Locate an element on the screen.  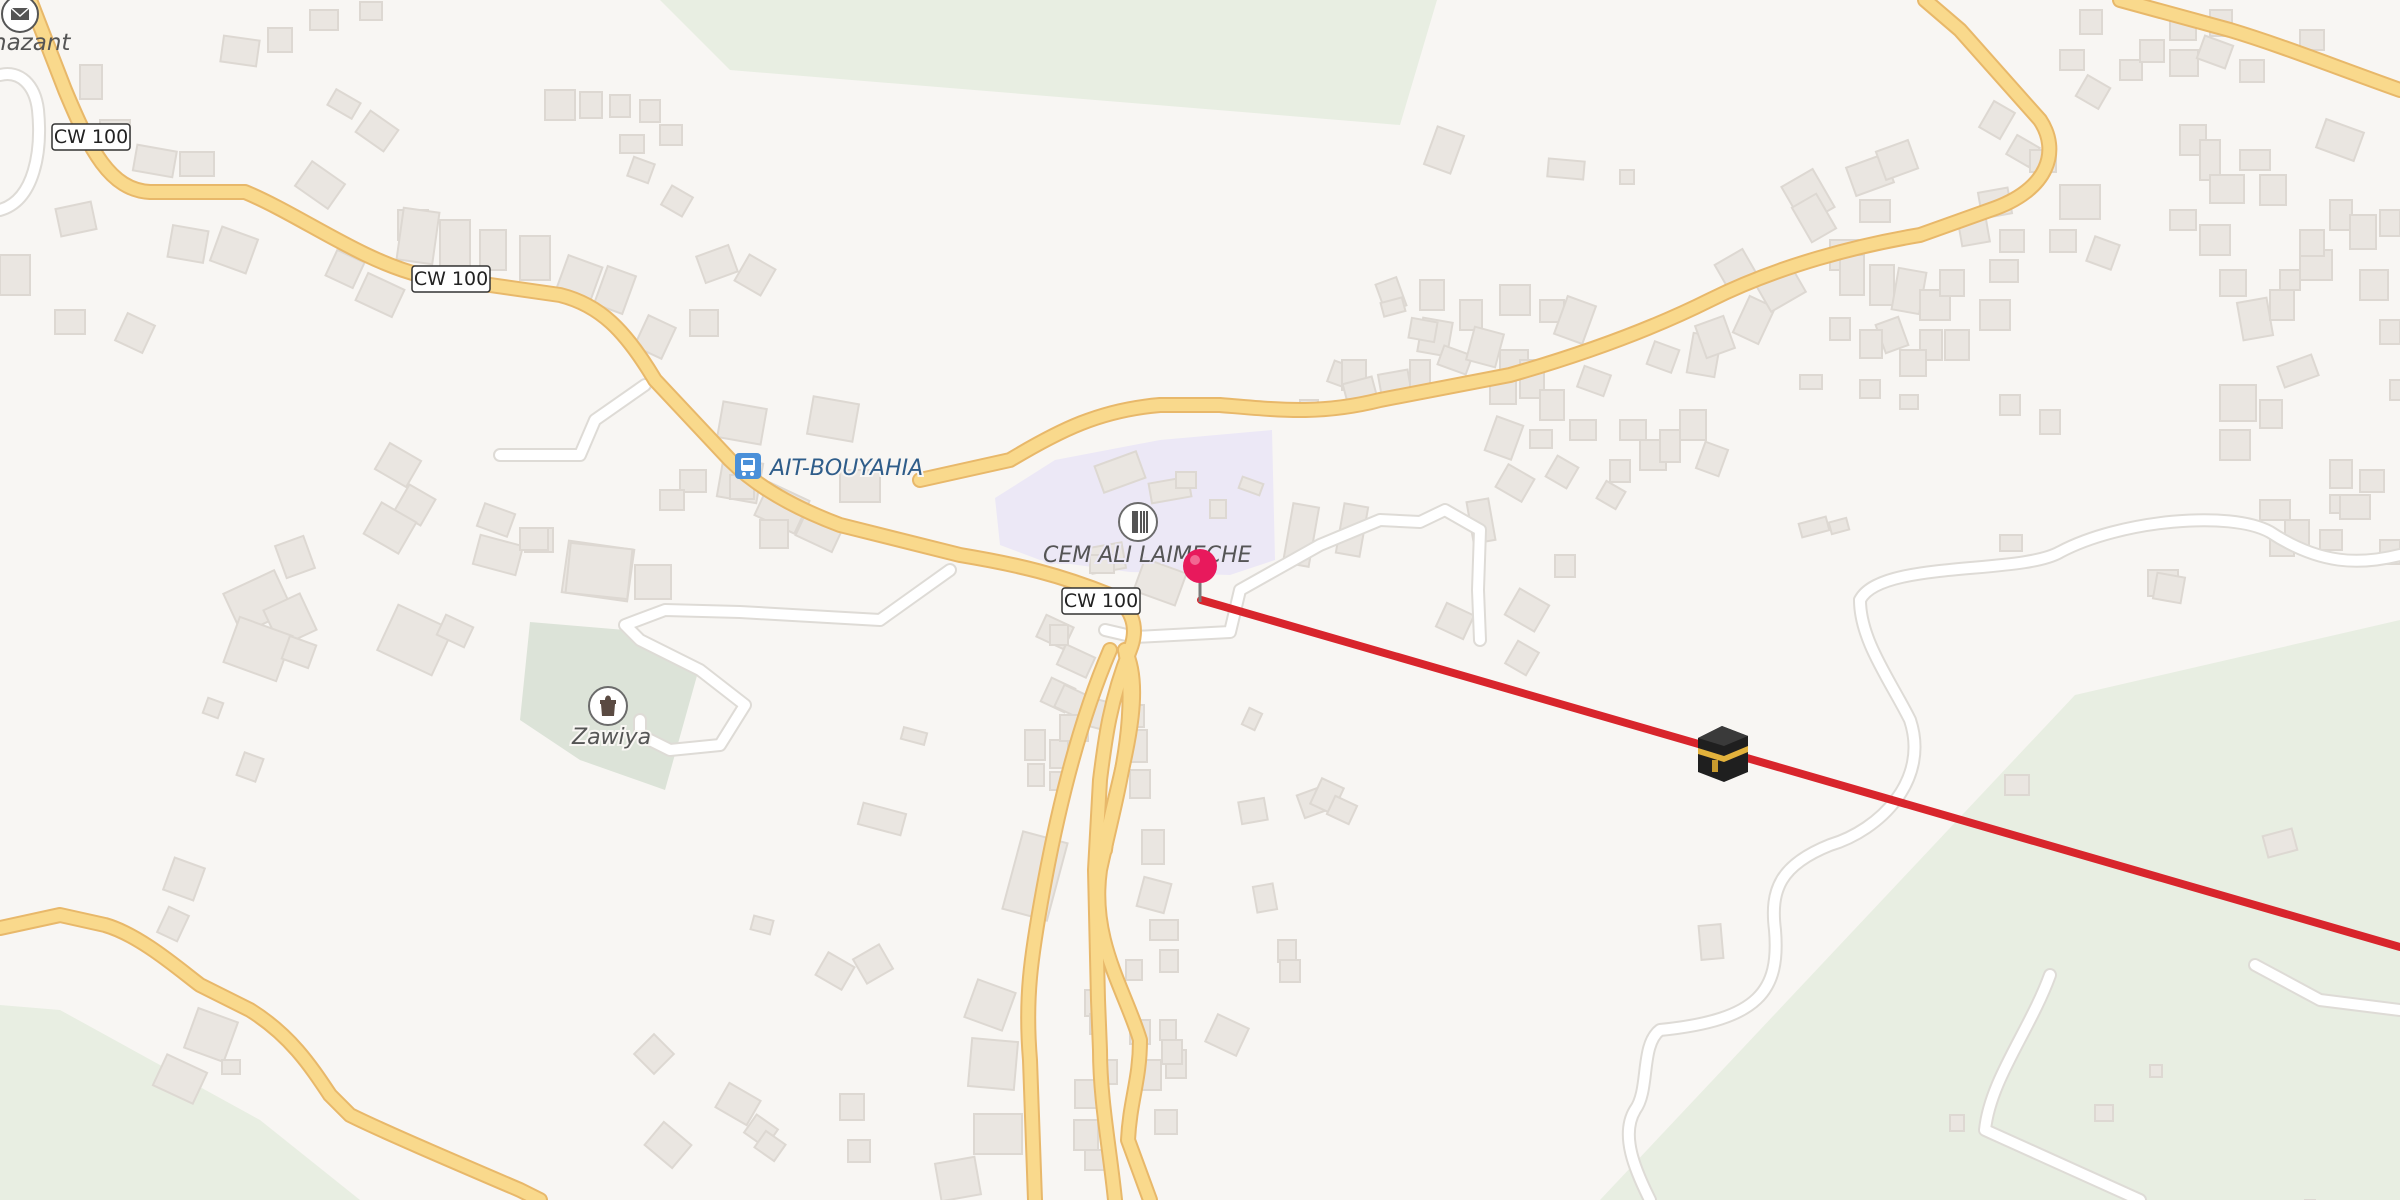
zawiya-label: Zawiya is located at coordinates (611, 737).